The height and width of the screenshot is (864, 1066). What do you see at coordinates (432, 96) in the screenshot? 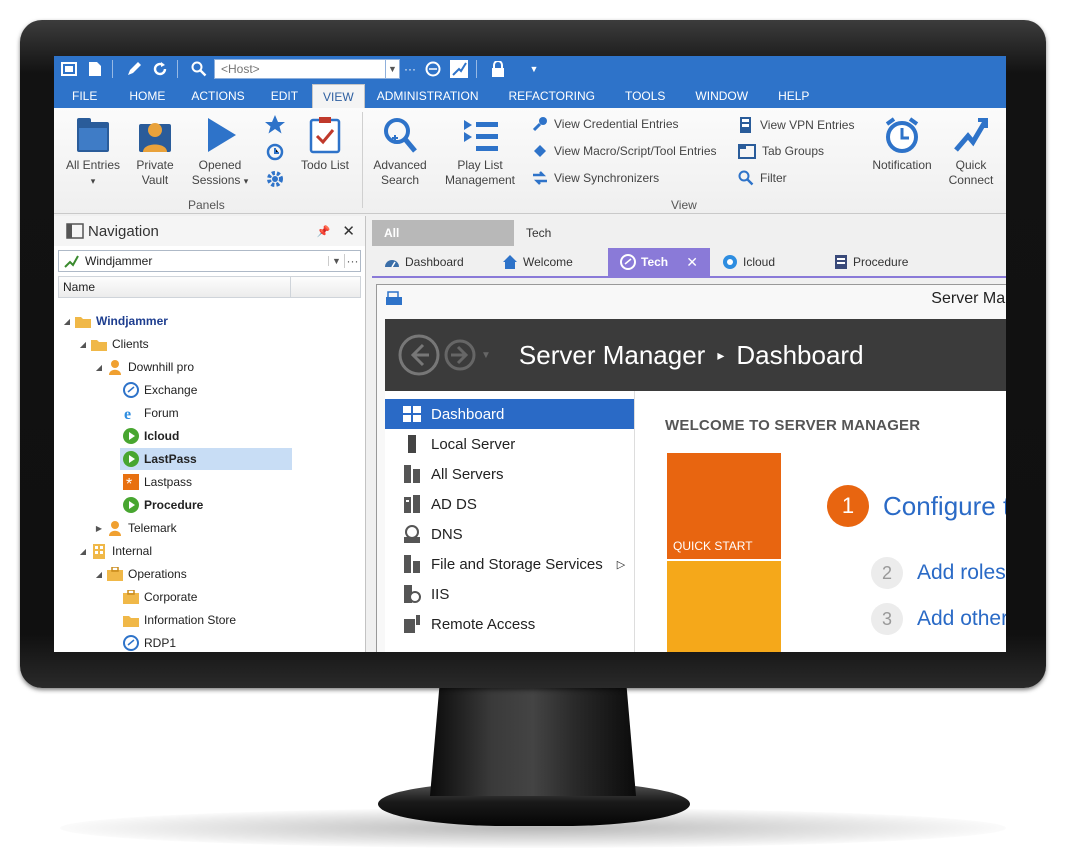
I see `tab-administration: ADMINISTRATION` at bounding box center [432, 96].